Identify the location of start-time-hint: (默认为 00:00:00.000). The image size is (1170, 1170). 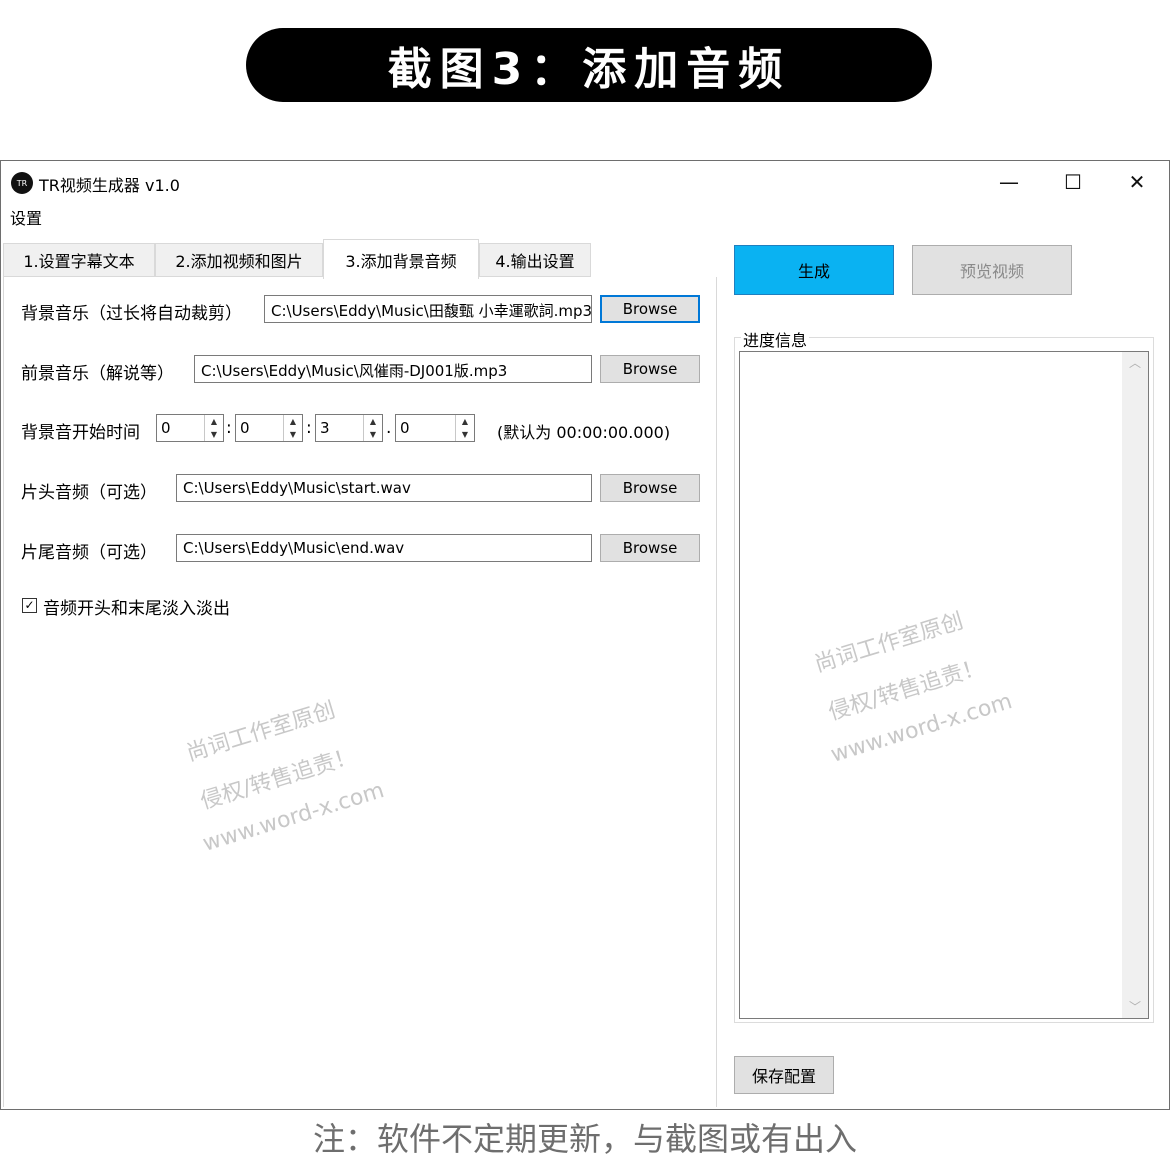
(584, 432).